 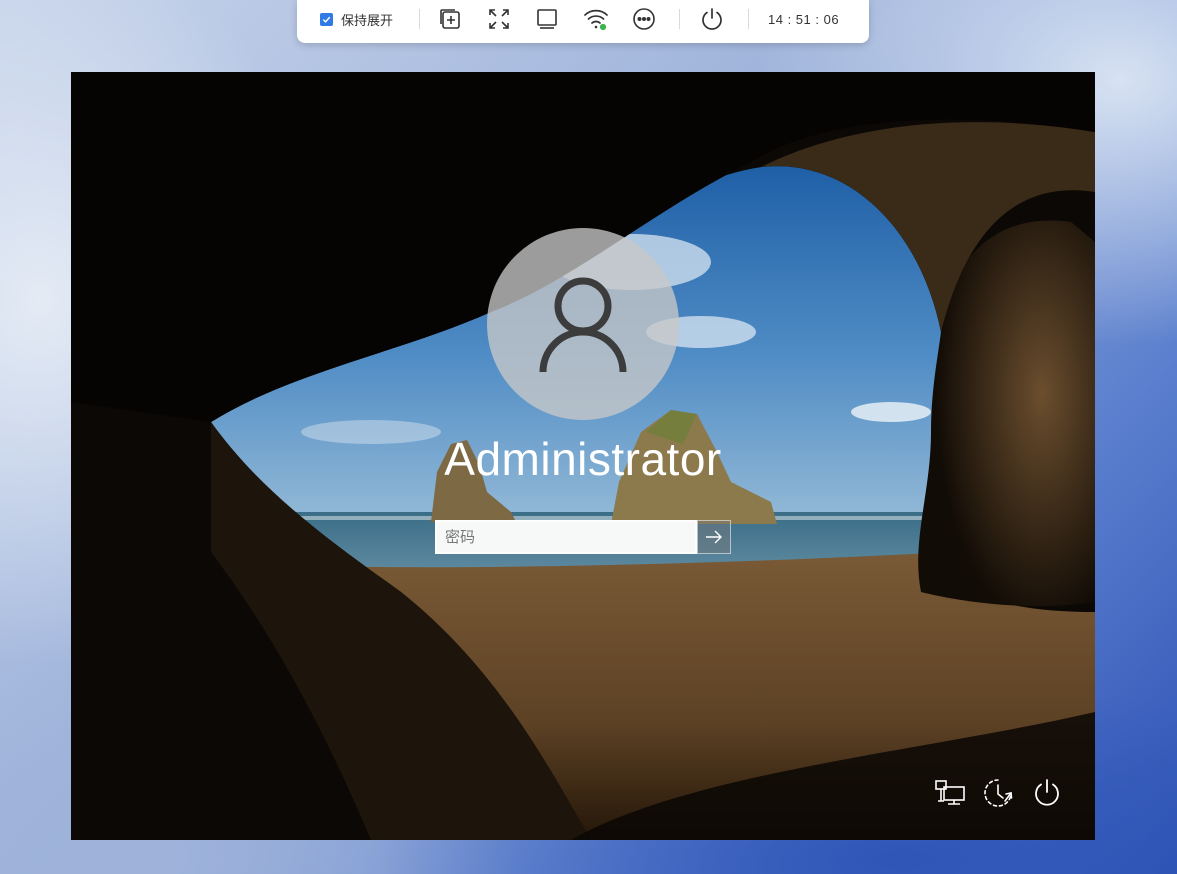 I want to click on arrow-right-icon, so click(x=714, y=537).